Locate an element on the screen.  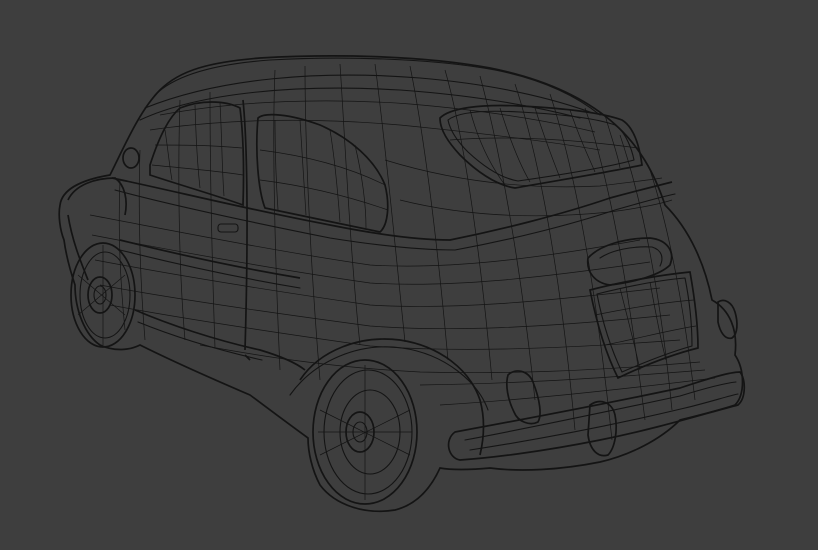
door-handle is located at coordinates (228, 228).